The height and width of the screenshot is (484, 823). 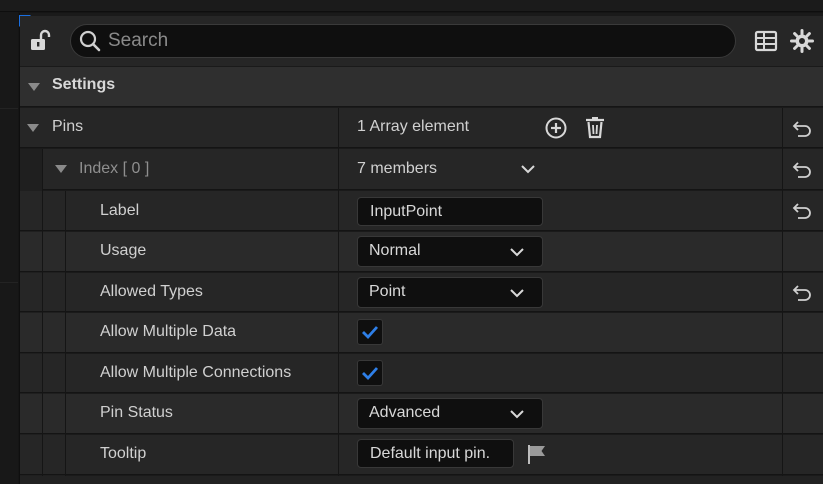 What do you see at coordinates (556, 128) in the screenshot?
I see `add-element-icon` at bounding box center [556, 128].